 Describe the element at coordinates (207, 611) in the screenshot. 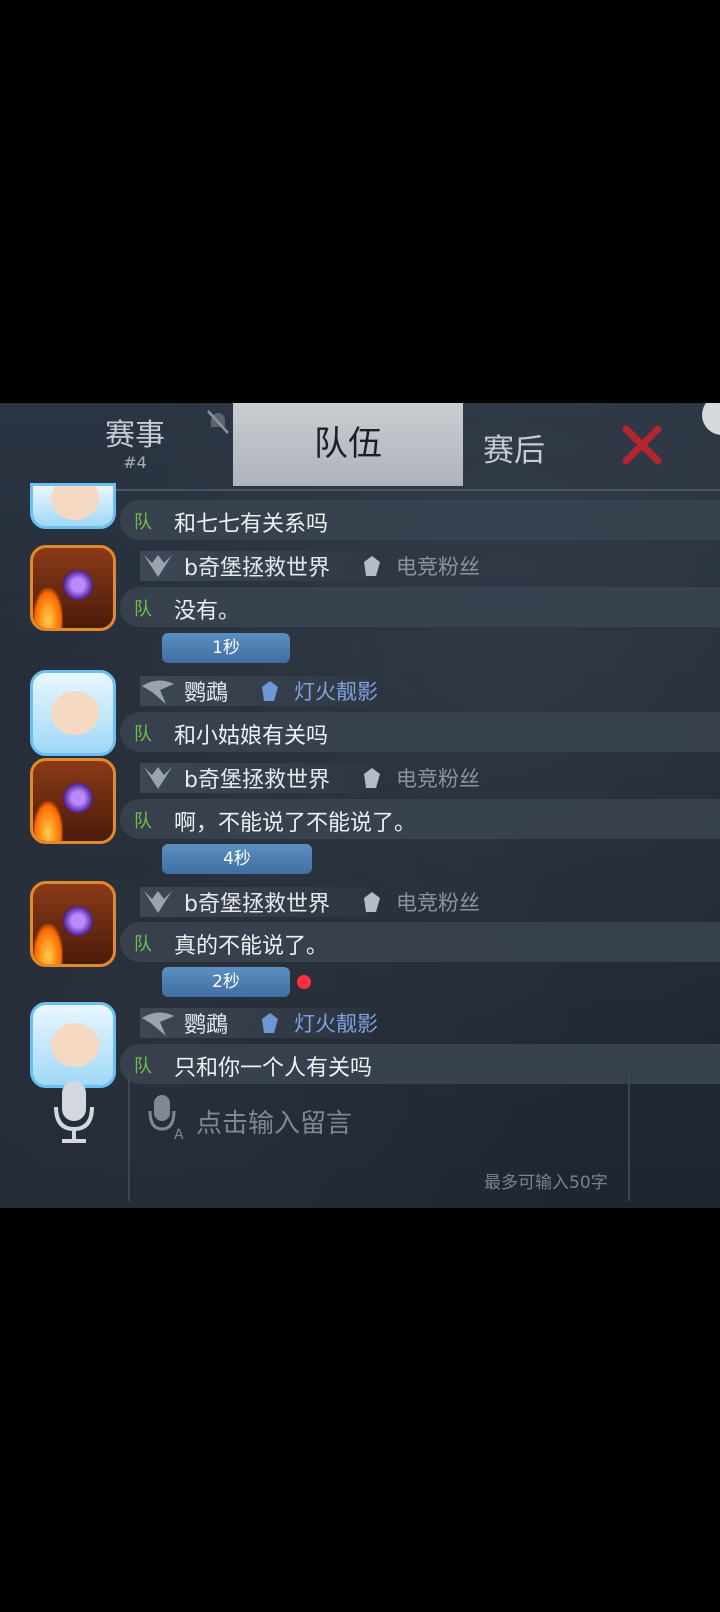

I see `message-text: 没有。` at that location.